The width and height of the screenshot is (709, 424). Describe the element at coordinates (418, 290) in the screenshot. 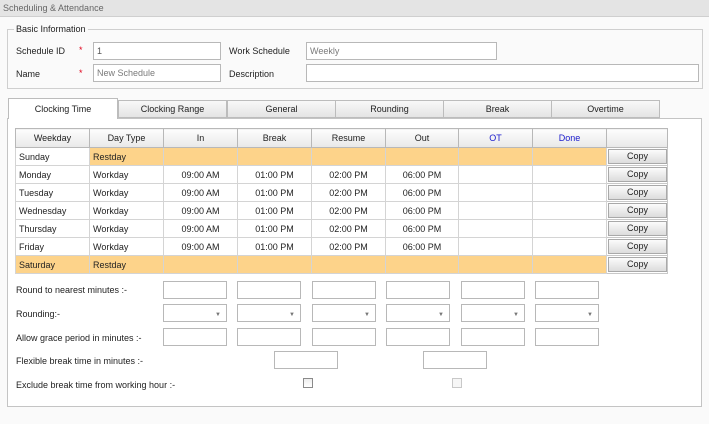

I see `round-minutes-out-input` at that location.